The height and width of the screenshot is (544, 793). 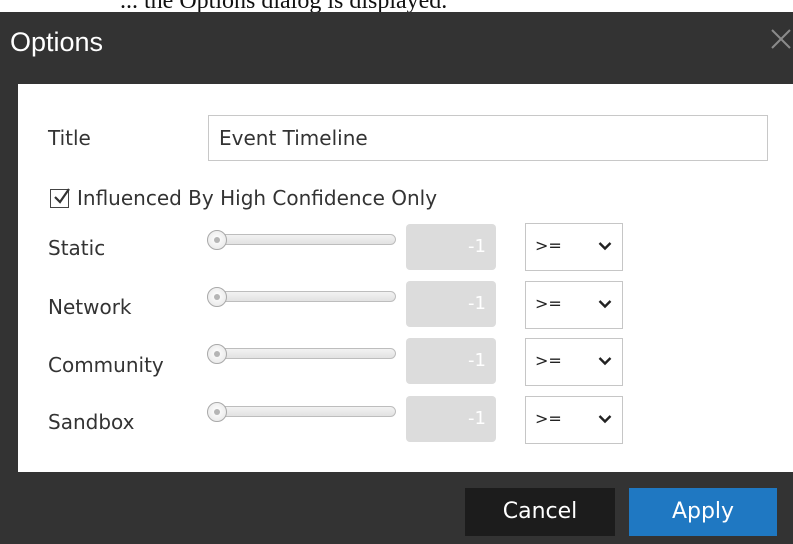 What do you see at coordinates (69, 138) in the screenshot?
I see `title-label: Title` at bounding box center [69, 138].